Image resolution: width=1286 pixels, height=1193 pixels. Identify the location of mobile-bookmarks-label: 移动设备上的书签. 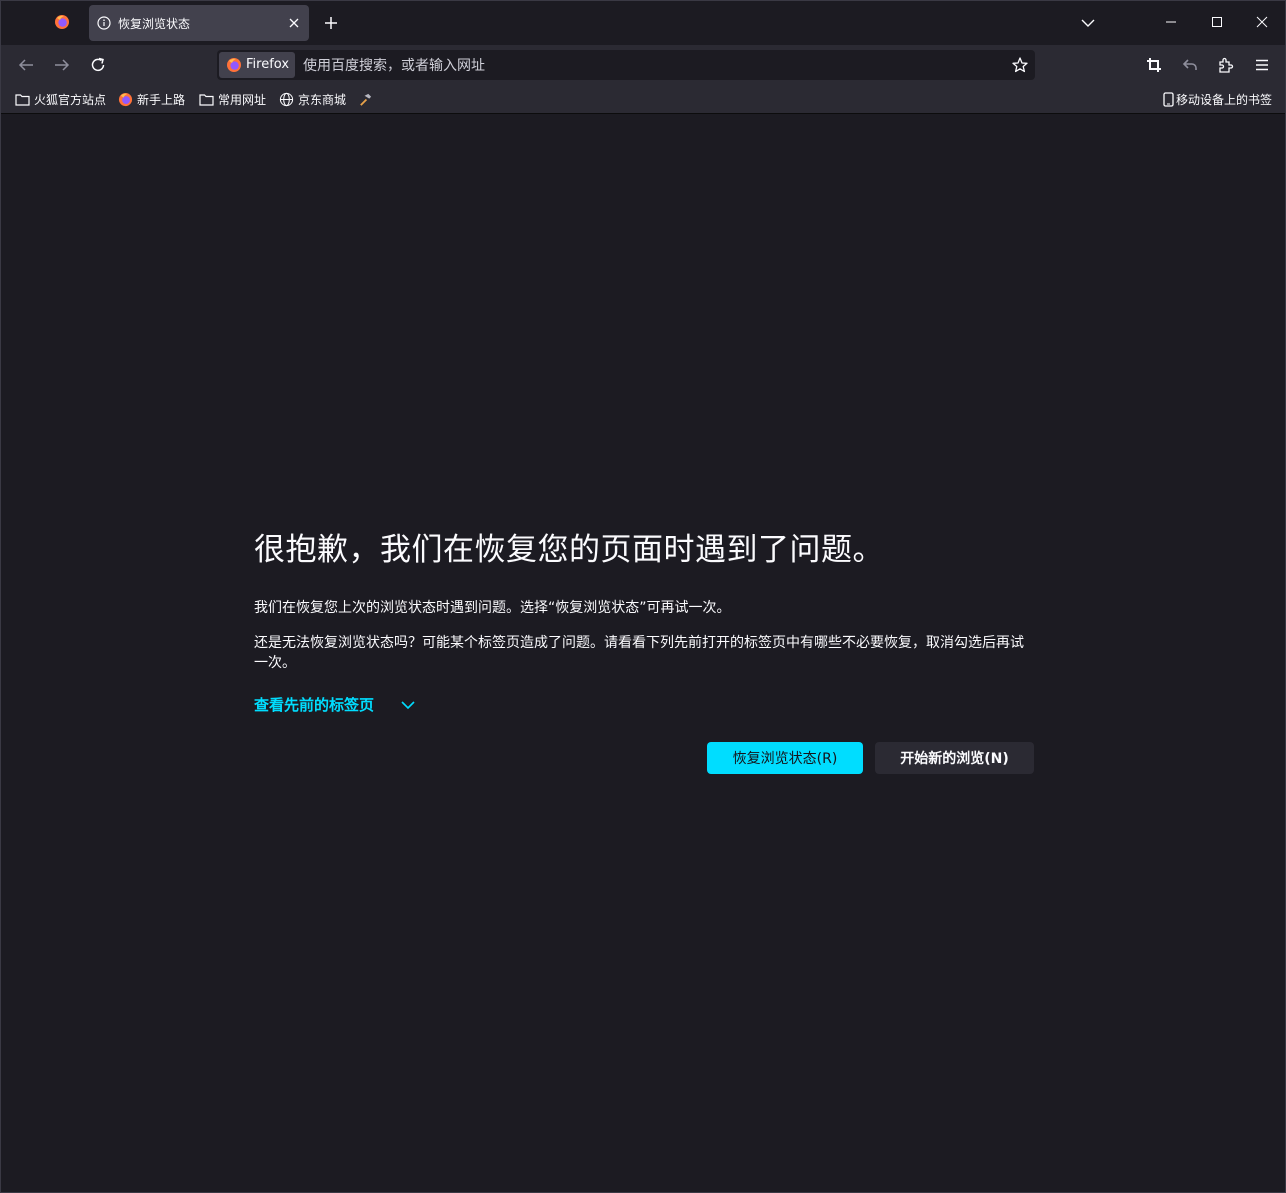
(1224, 99).